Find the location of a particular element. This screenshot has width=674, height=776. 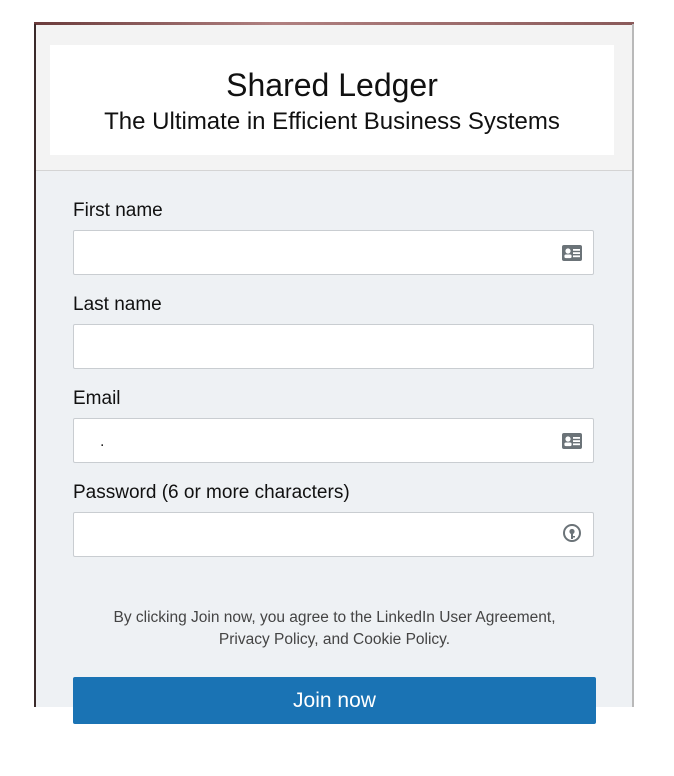

password-label: Password (6 or more characters) is located at coordinates (211, 492).